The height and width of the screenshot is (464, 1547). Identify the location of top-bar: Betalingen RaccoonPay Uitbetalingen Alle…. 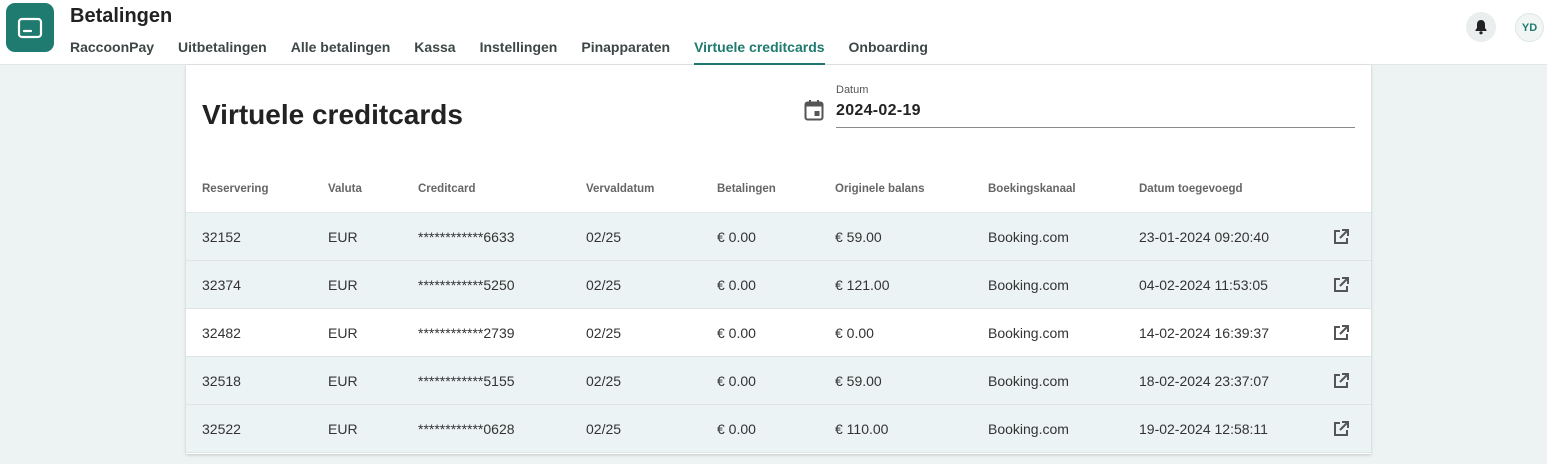
(773, 32).